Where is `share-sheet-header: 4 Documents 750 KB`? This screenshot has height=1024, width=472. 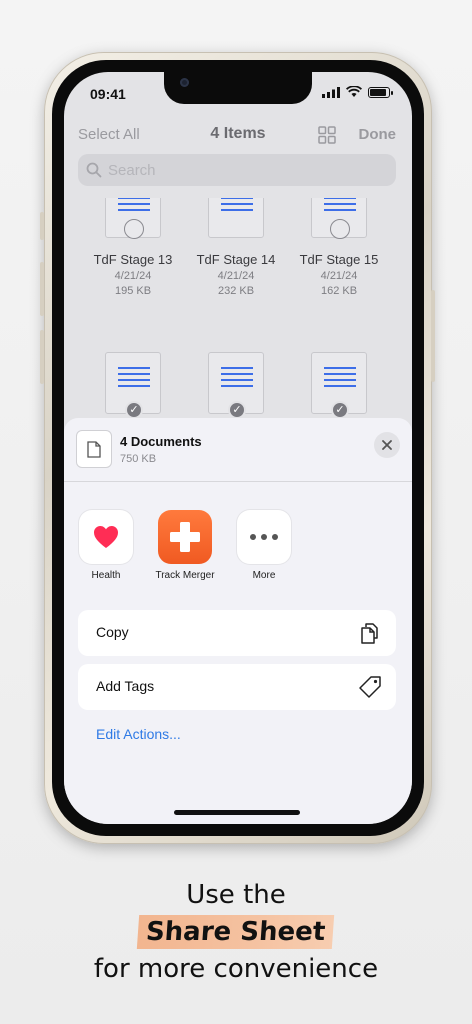
share-sheet-header: 4 Documents 750 KB is located at coordinates (238, 450).